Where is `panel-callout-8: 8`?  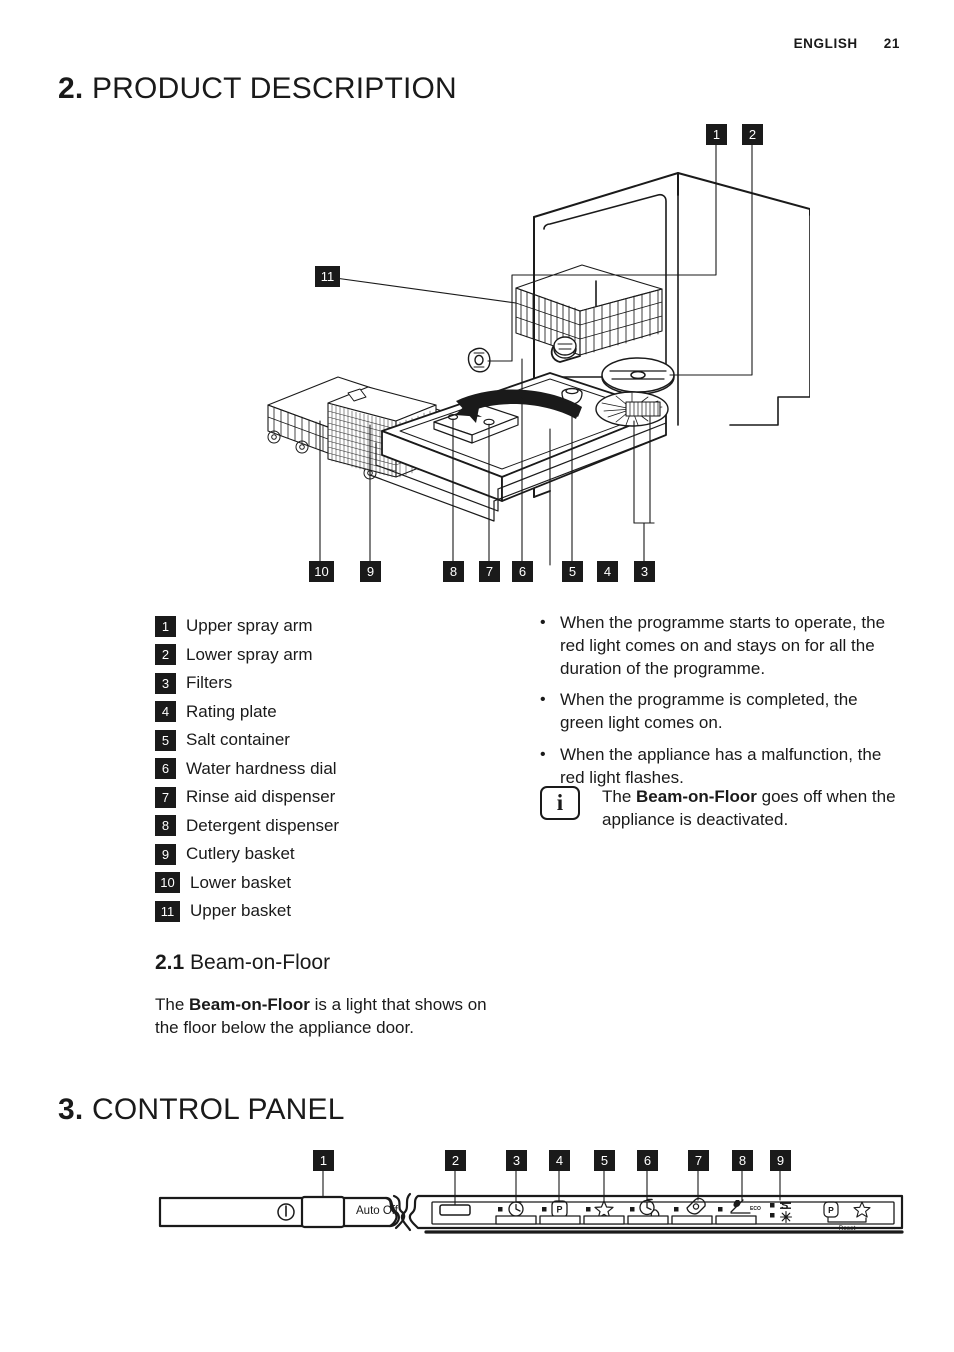
panel-callout-8: 8 is located at coordinates (742, 1160).